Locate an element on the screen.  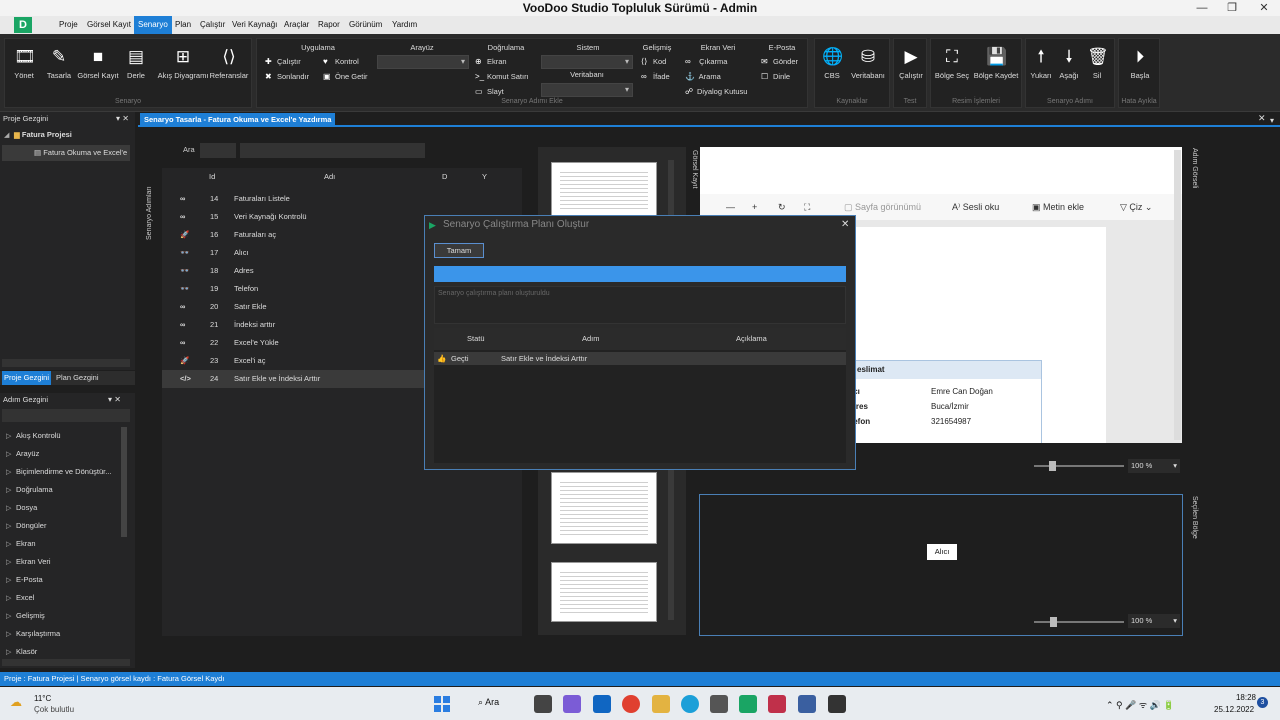
sonlandir-button: ✖ Sonlandır is located at coordinates (287, 76).